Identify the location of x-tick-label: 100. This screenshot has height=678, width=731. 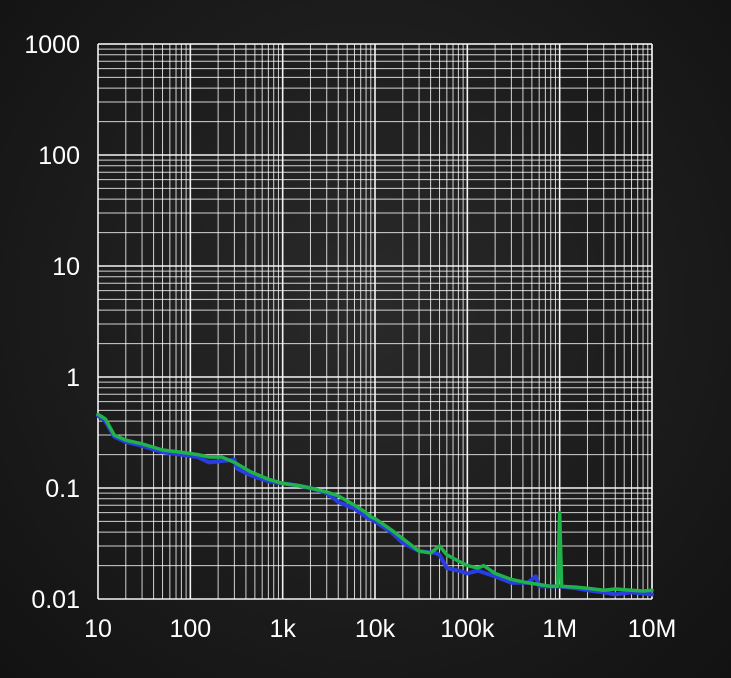
(190, 629).